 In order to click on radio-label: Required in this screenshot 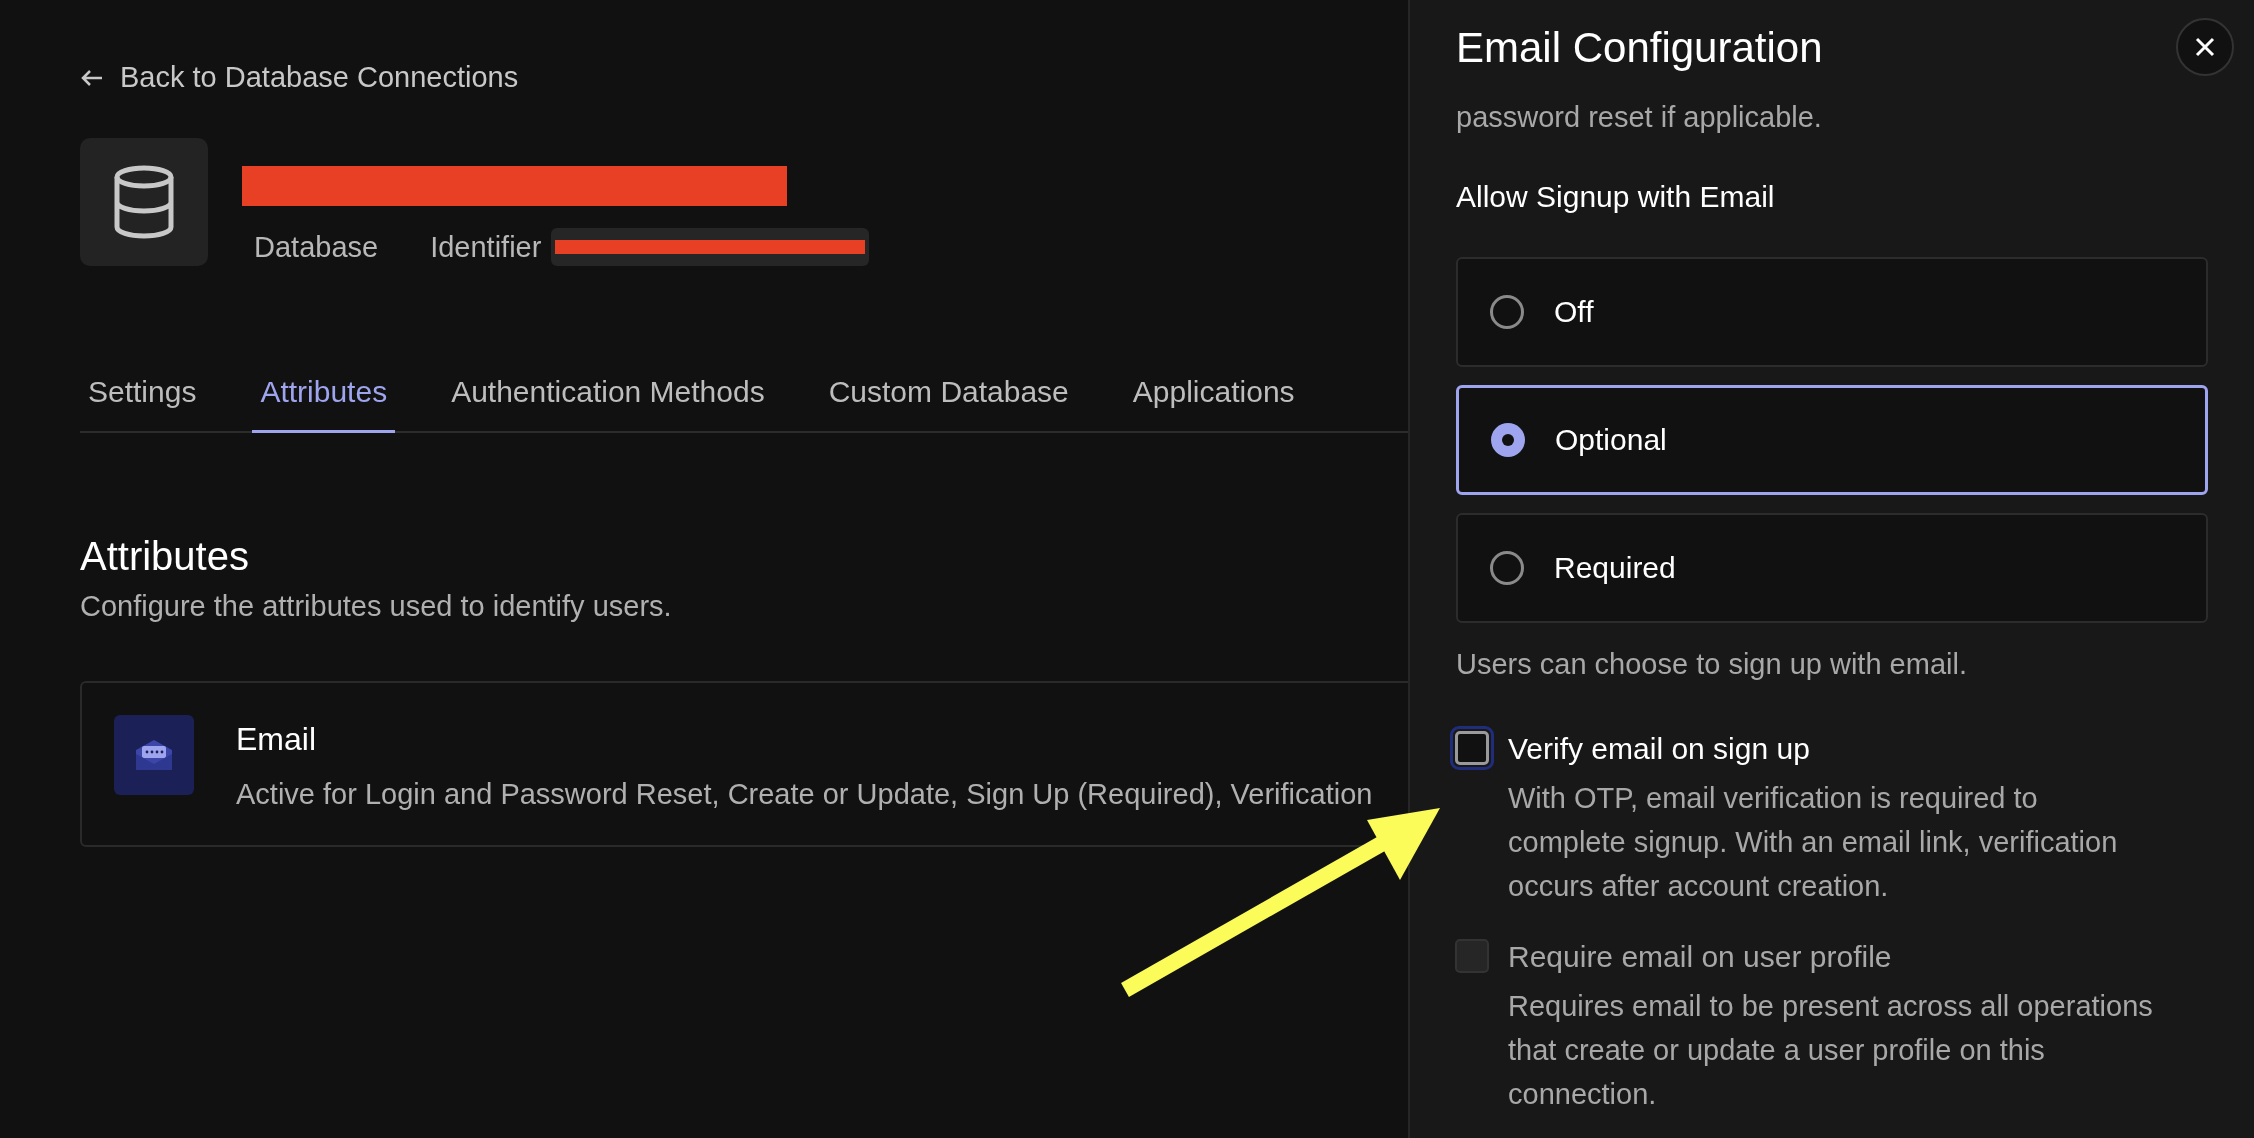, I will do `click(1615, 568)`.